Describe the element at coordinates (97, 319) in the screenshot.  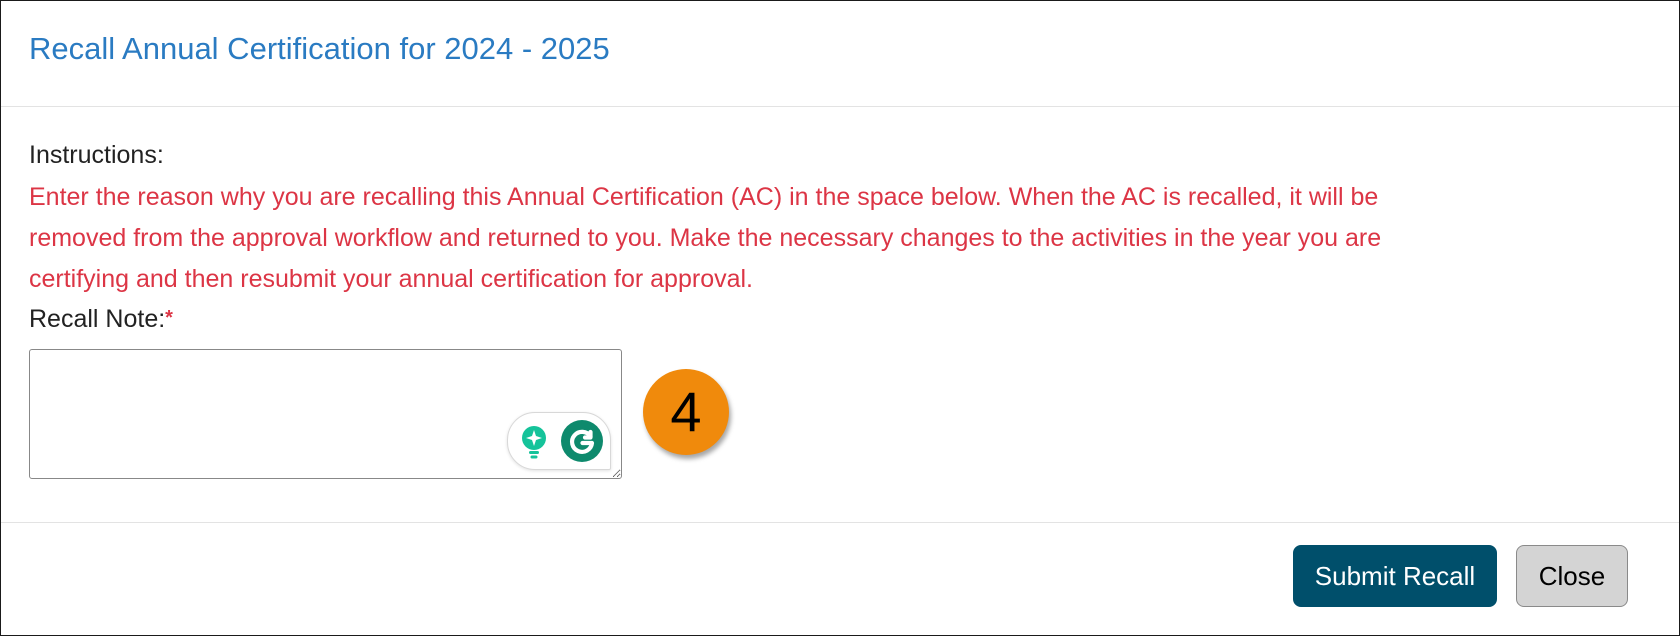
I see `recall-note-label-text: Recall Note:` at that location.